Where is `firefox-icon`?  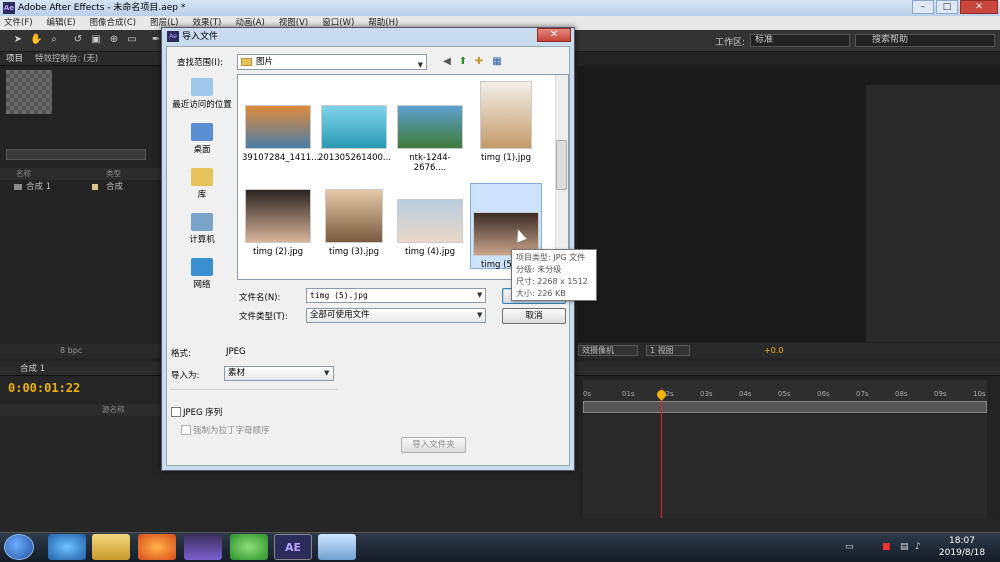 firefox-icon is located at coordinates (157, 547).